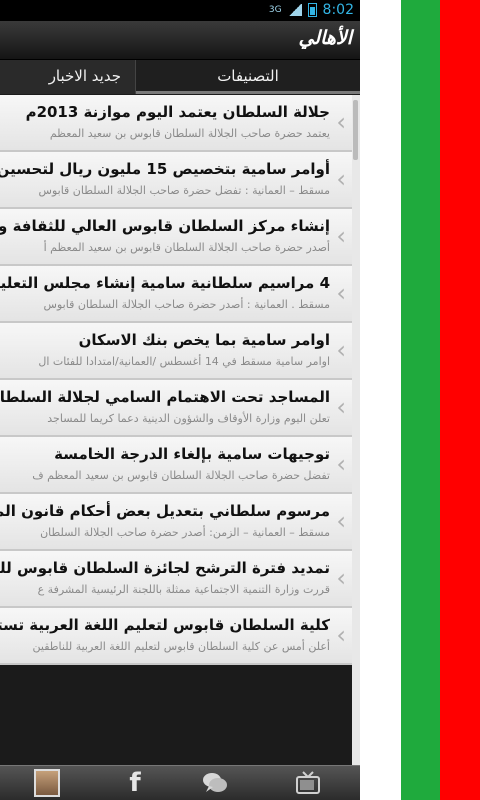 The height and width of the screenshot is (800, 480). Describe the element at coordinates (248, 92) in the screenshot. I see `active-tab-indicator` at that location.